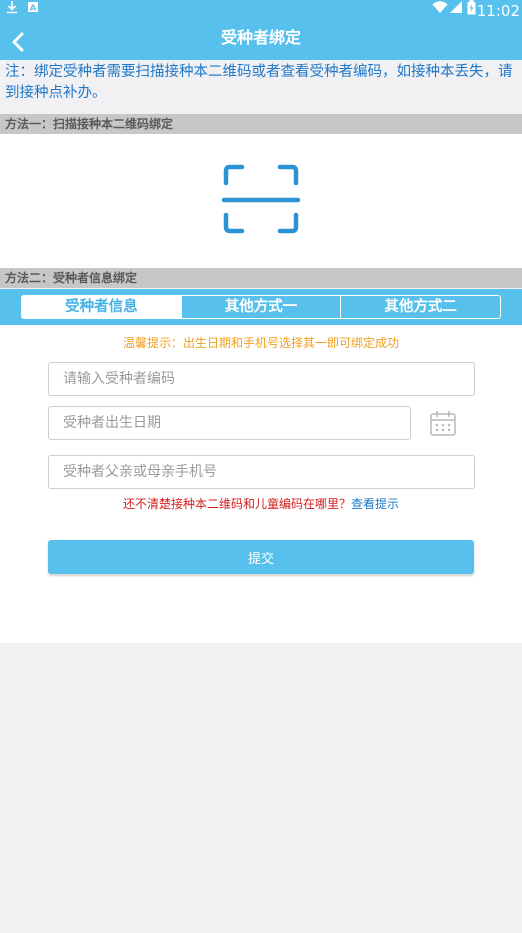 This screenshot has height=933, width=522. What do you see at coordinates (261, 557) in the screenshot?
I see `submit-button: 提交` at bounding box center [261, 557].